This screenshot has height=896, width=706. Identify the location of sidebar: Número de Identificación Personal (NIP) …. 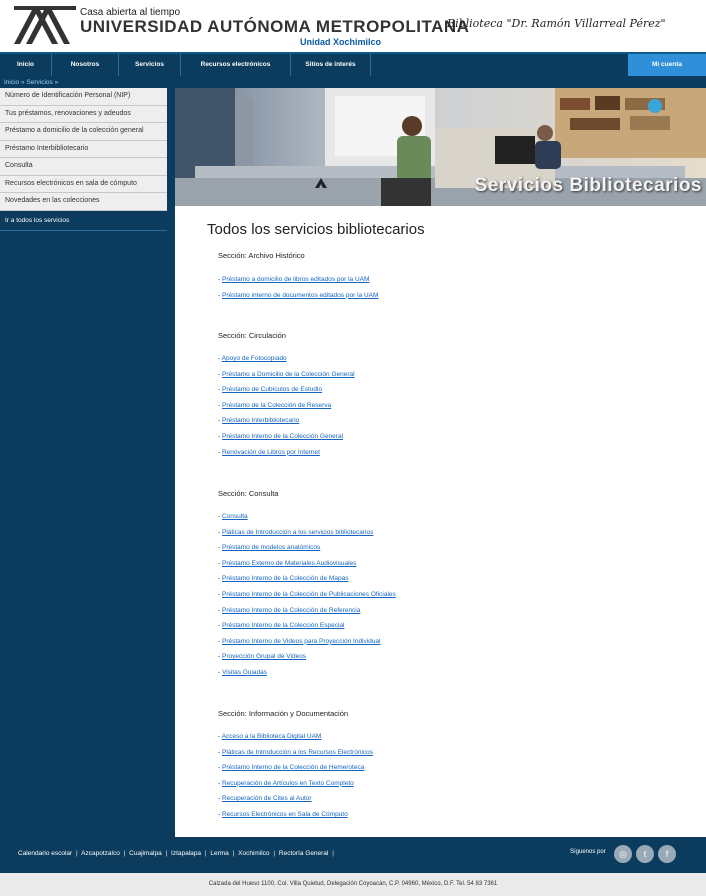
(83, 159).